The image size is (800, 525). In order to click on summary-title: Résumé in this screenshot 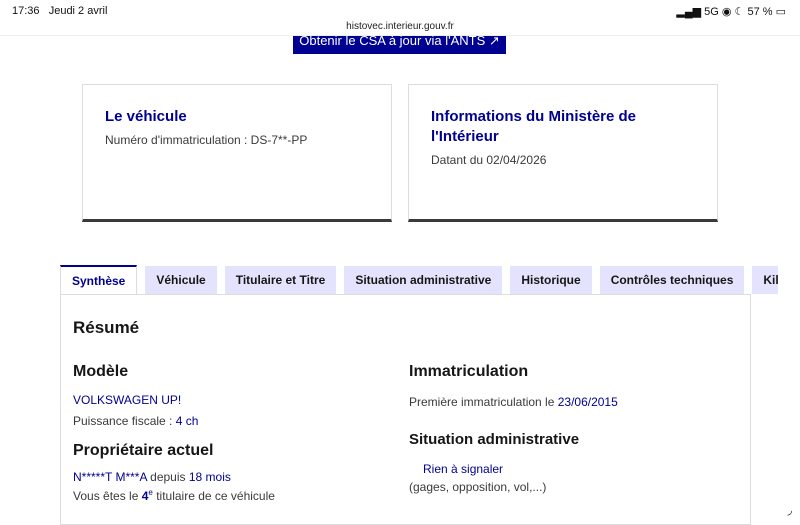, I will do `click(106, 327)`.